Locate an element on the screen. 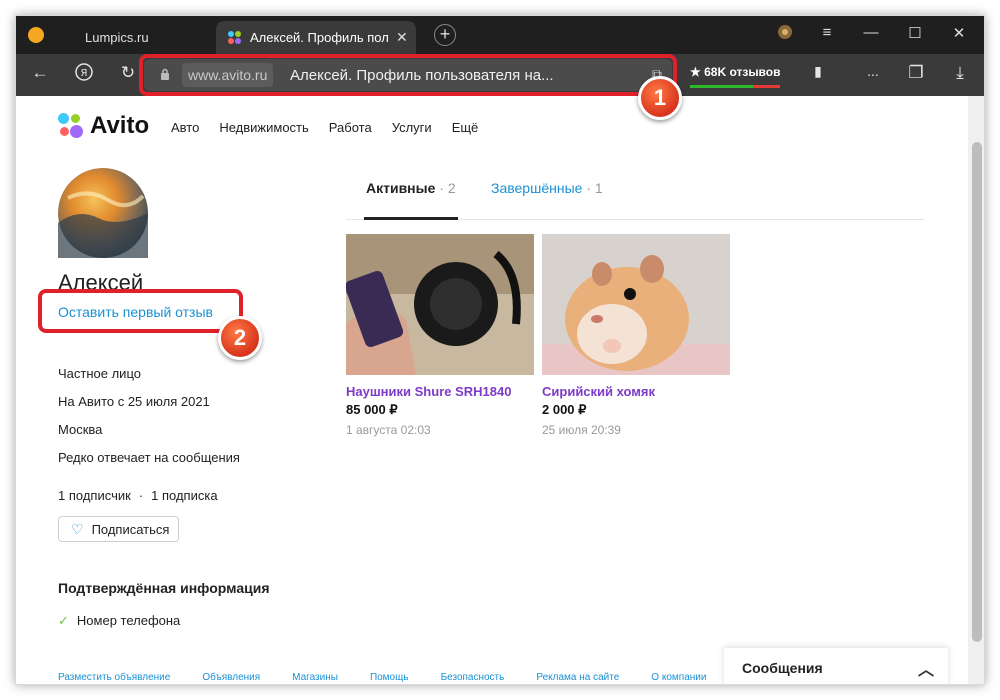 This screenshot has width=1000, height=700. footer-link: Безопасность is located at coordinates (473, 677).